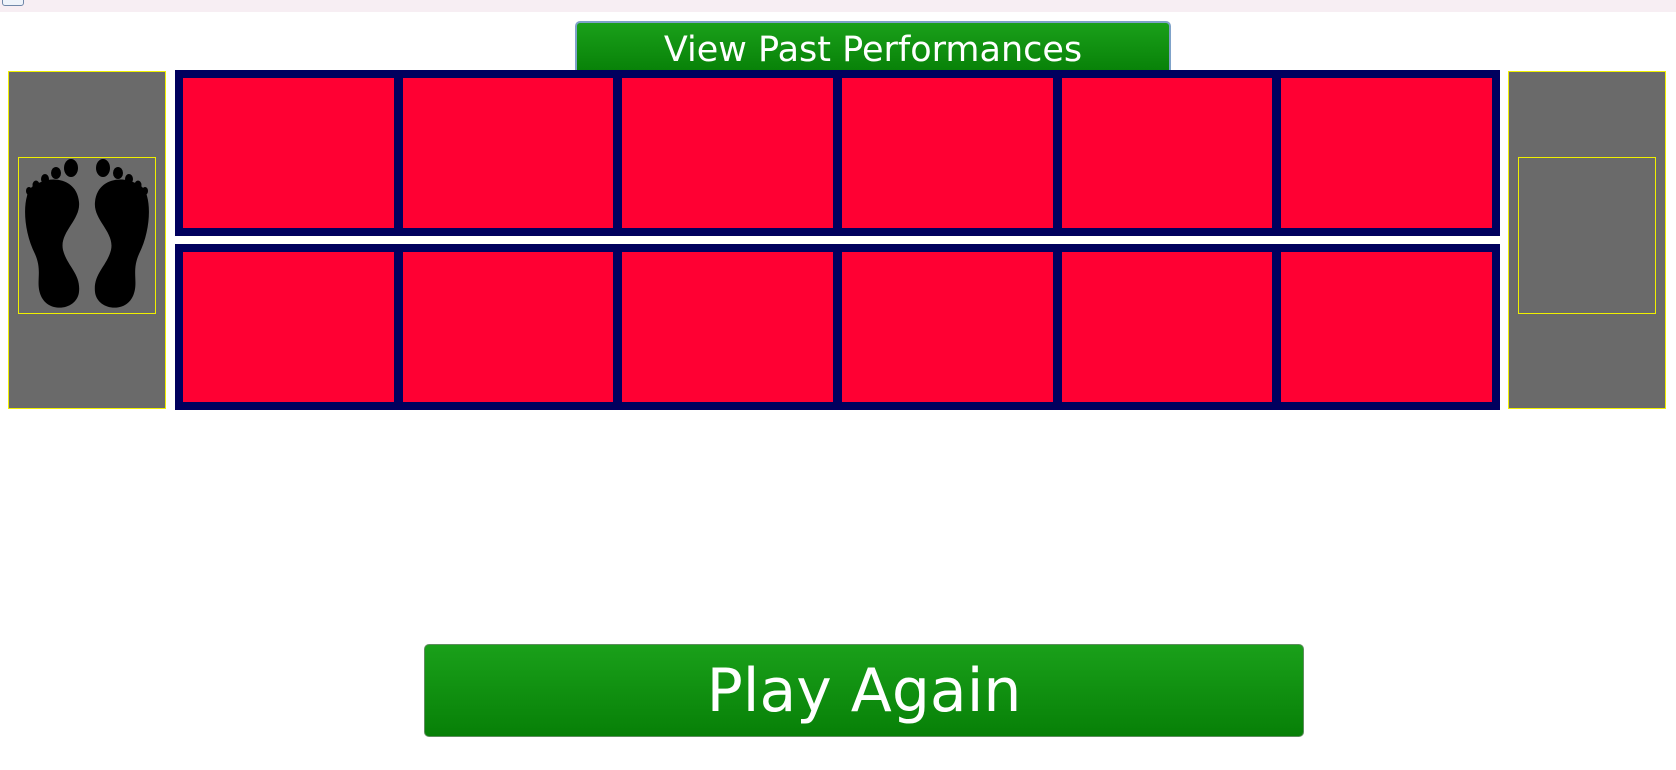 This screenshot has width=1676, height=770. What do you see at coordinates (873, 47) in the screenshot?
I see `view-past-performances-button: View Past Performances` at bounding box center [873, 47].